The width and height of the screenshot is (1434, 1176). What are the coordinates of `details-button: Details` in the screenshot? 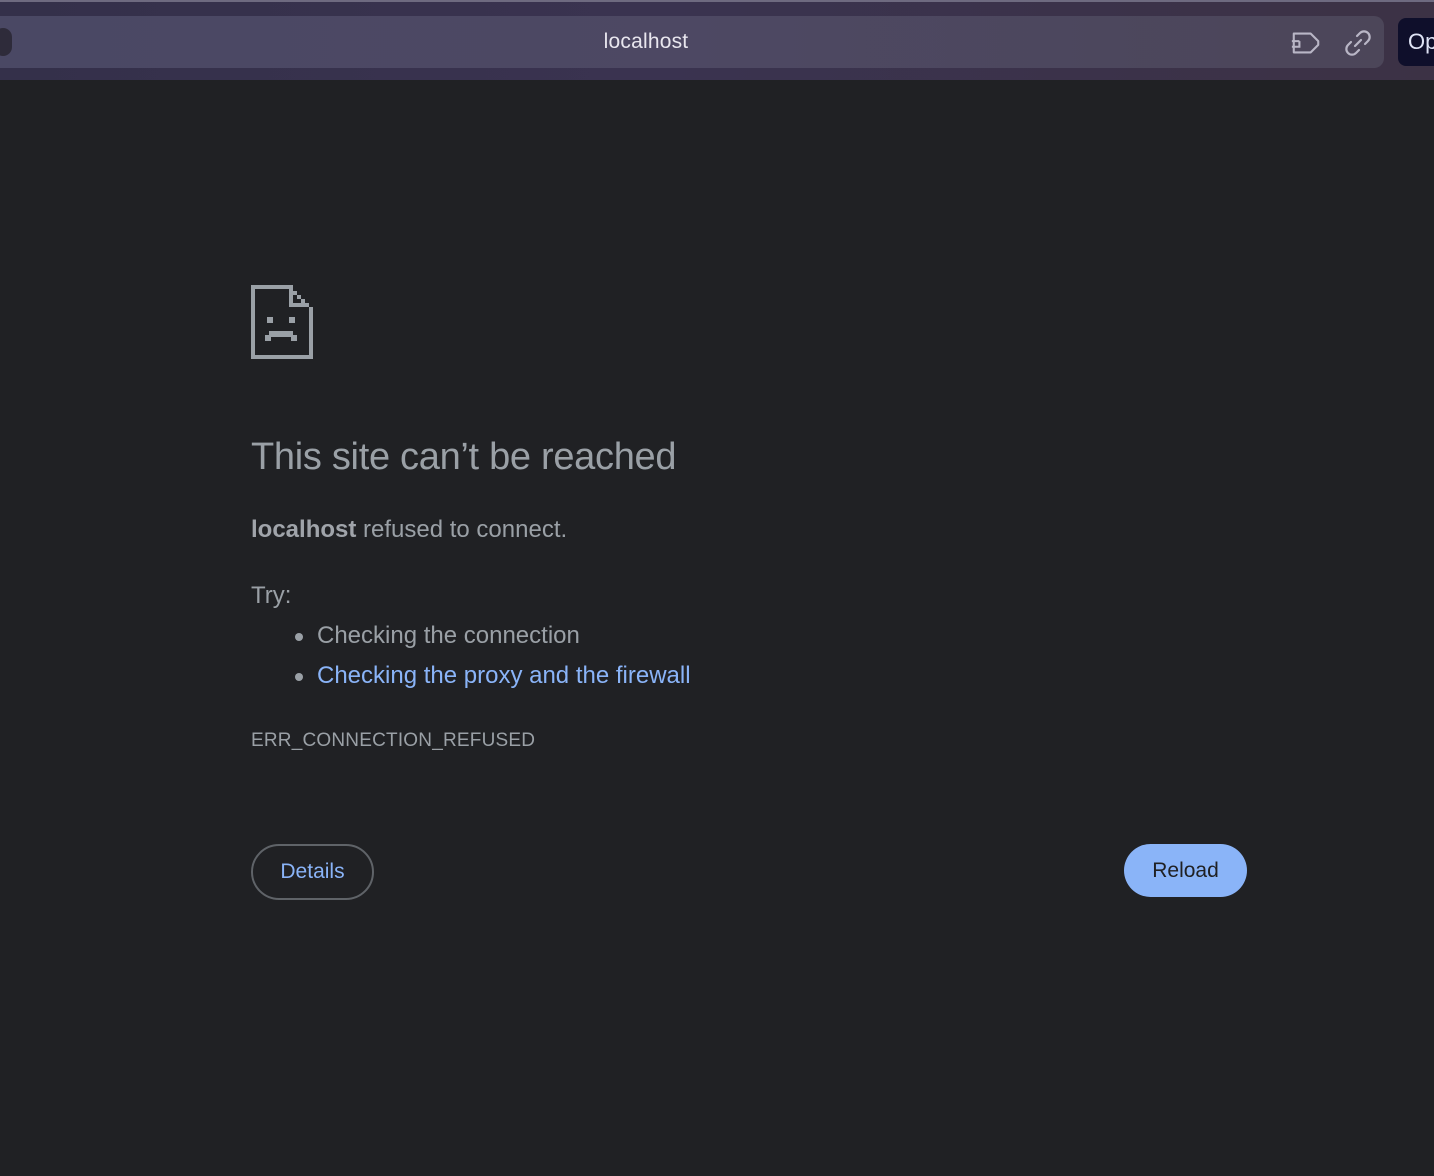 It's located at (312, 872).